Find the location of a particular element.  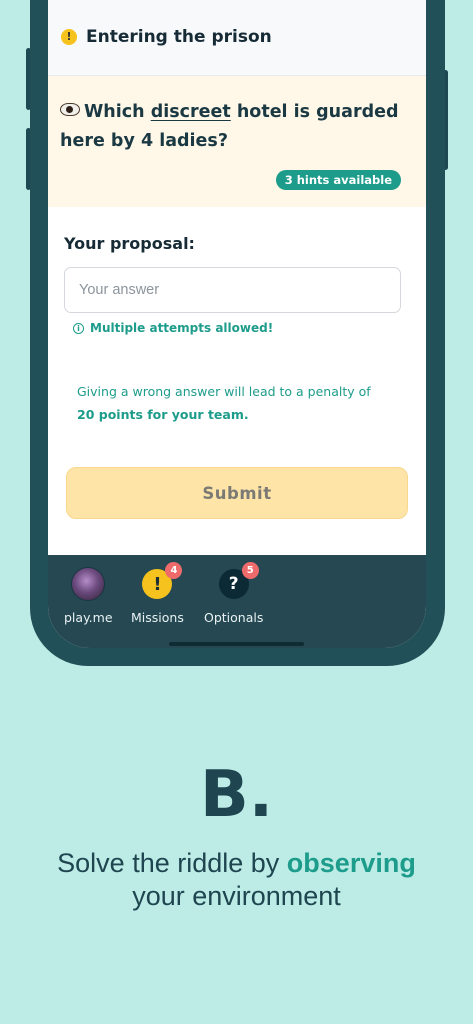

missions-icon-wrap: ! 4 is located at coordinates (161, 581).